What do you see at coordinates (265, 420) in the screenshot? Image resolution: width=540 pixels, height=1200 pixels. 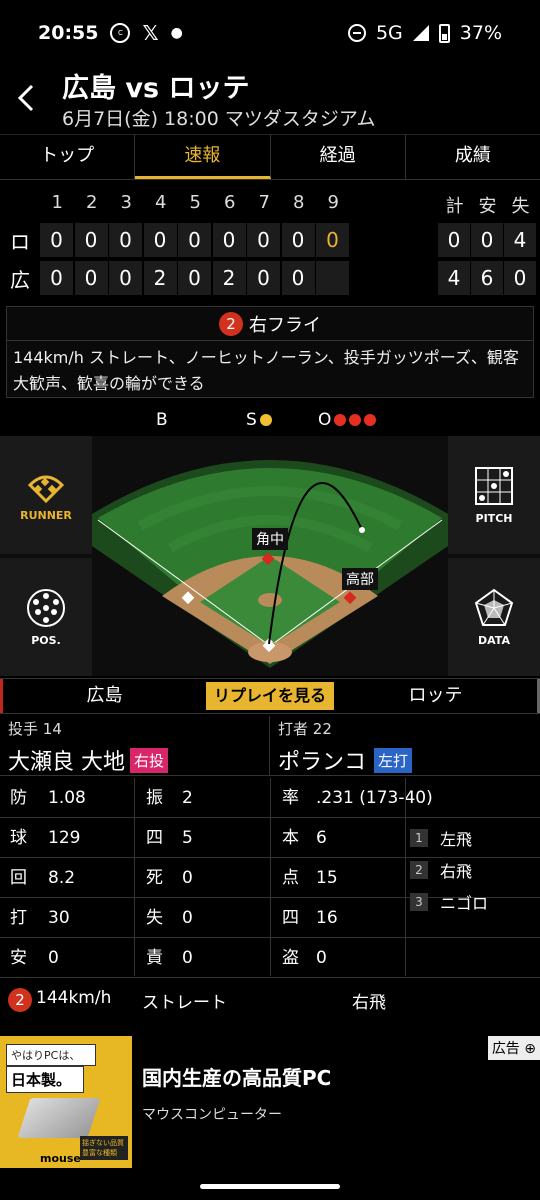 I see `strike-dot` at bounding box center [265, 420].